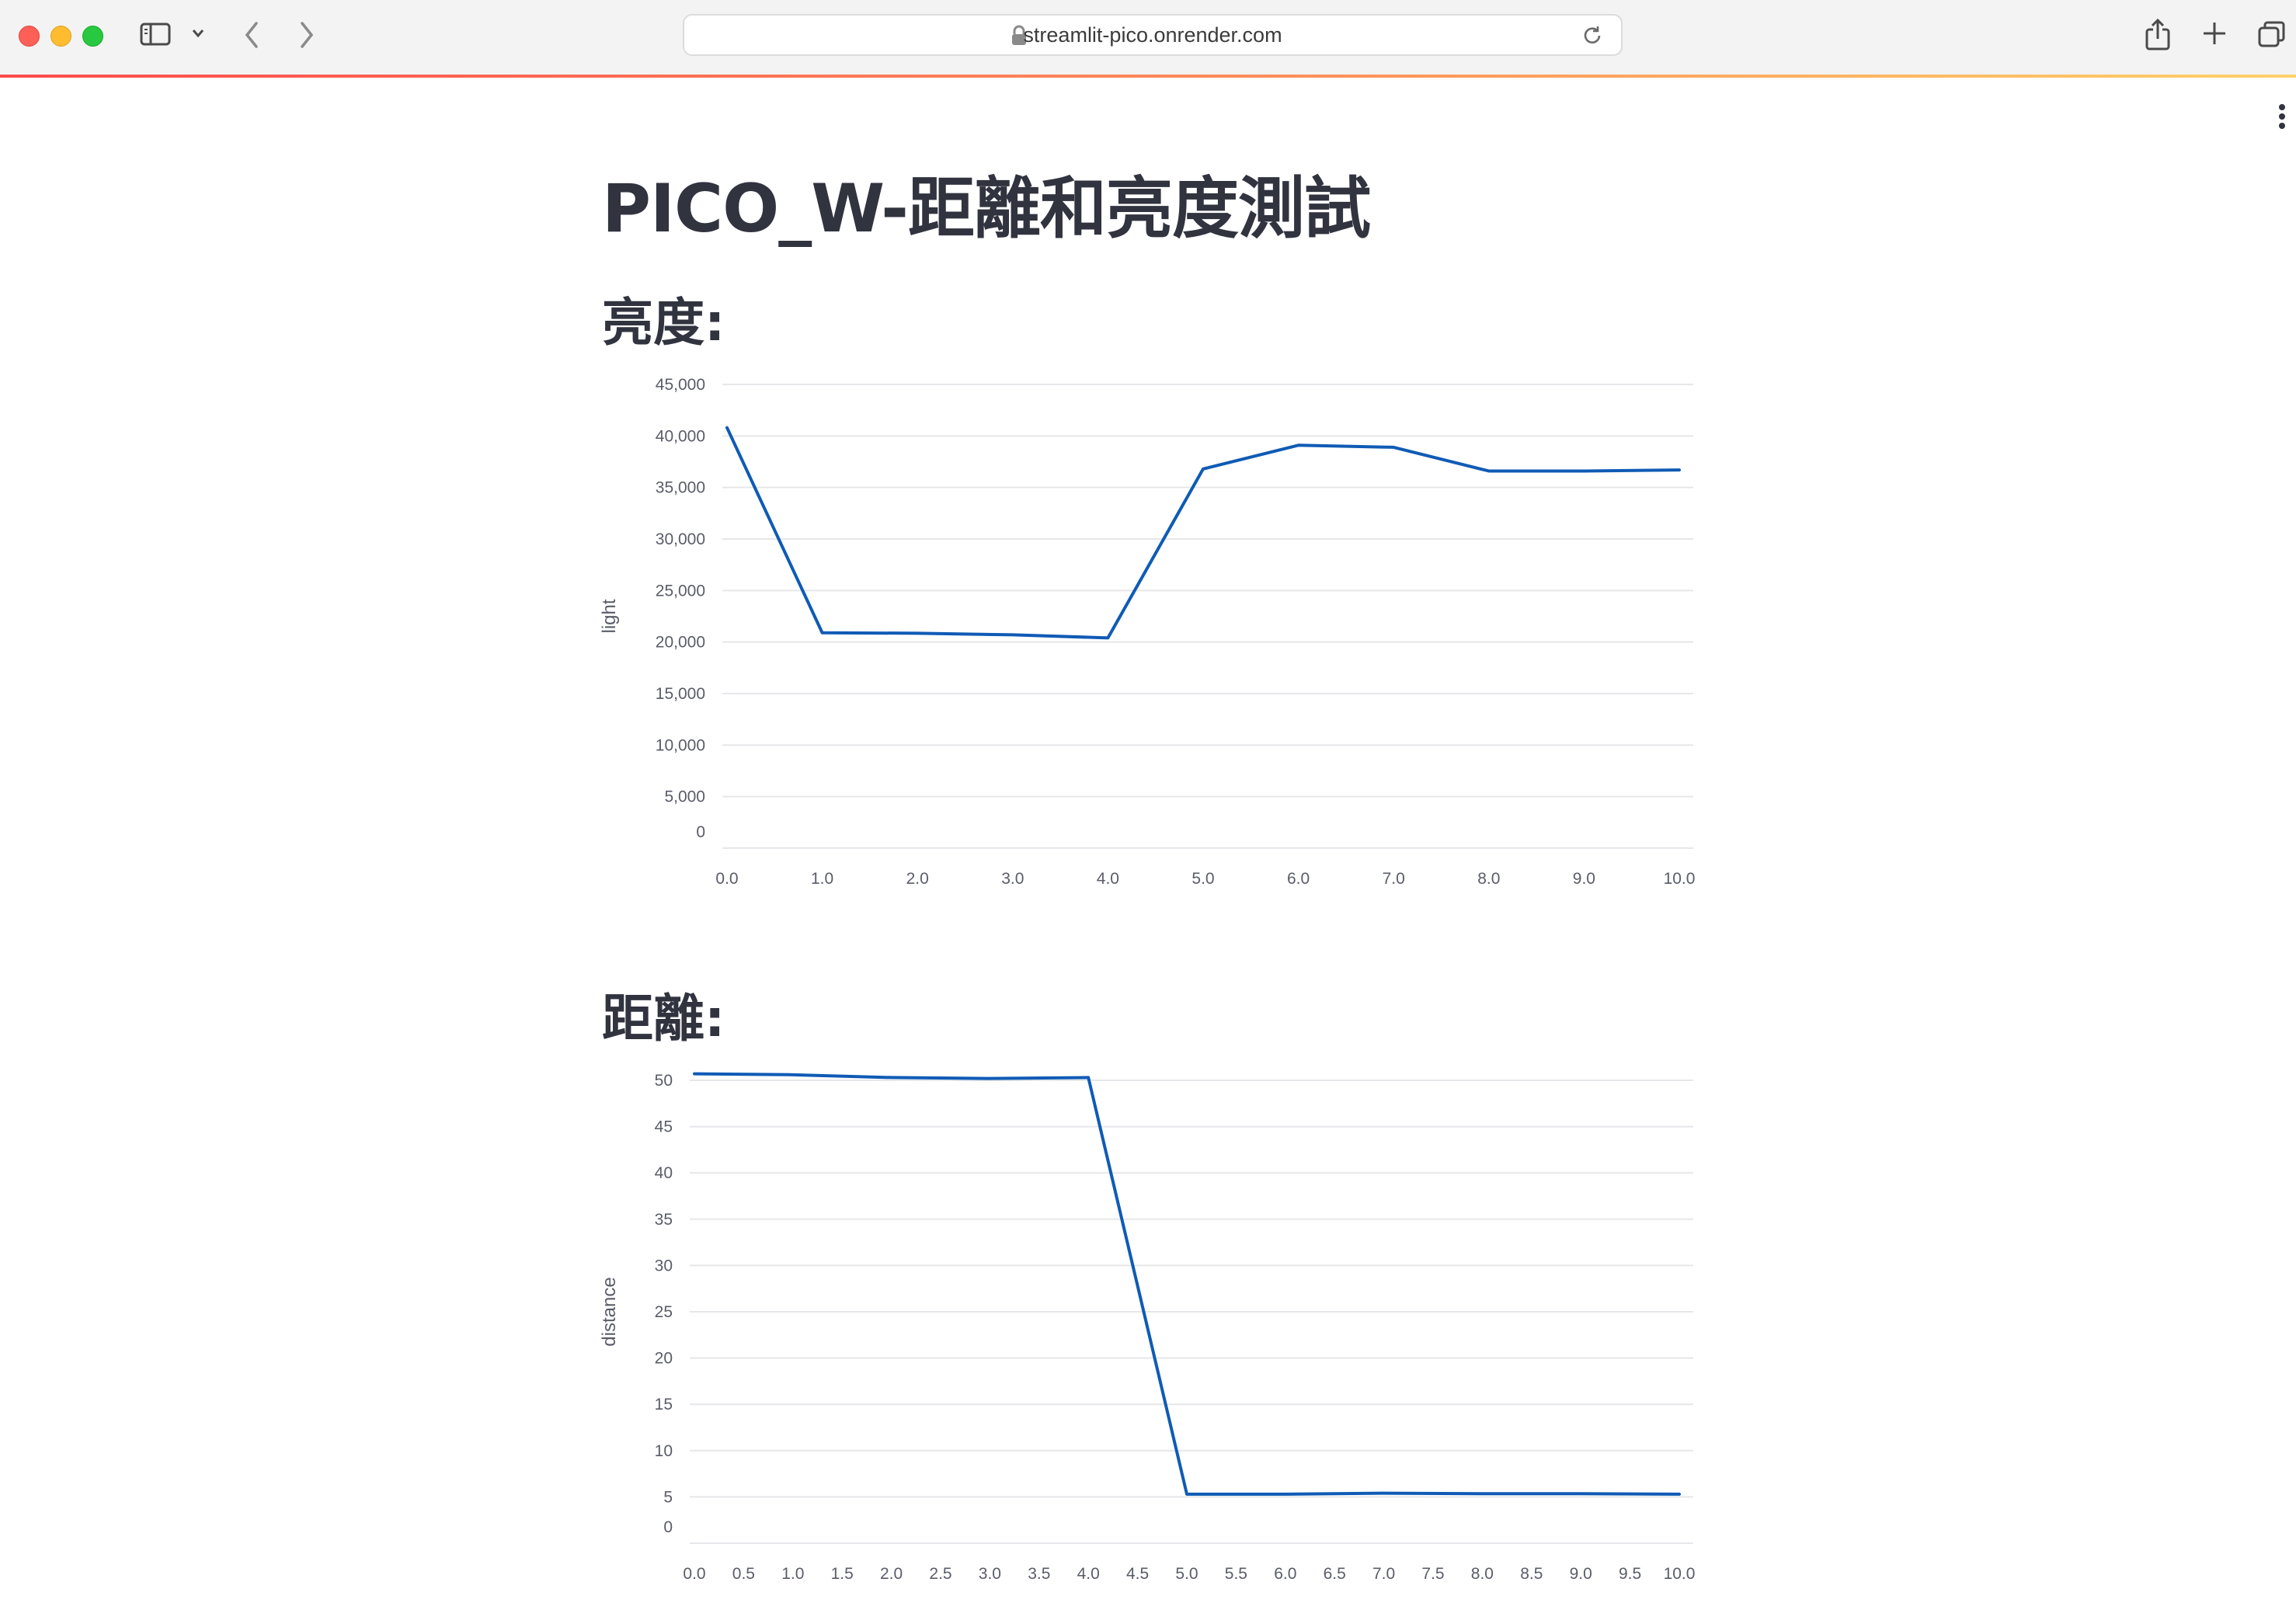  I want to click on forward-icon, so click(307, 35).